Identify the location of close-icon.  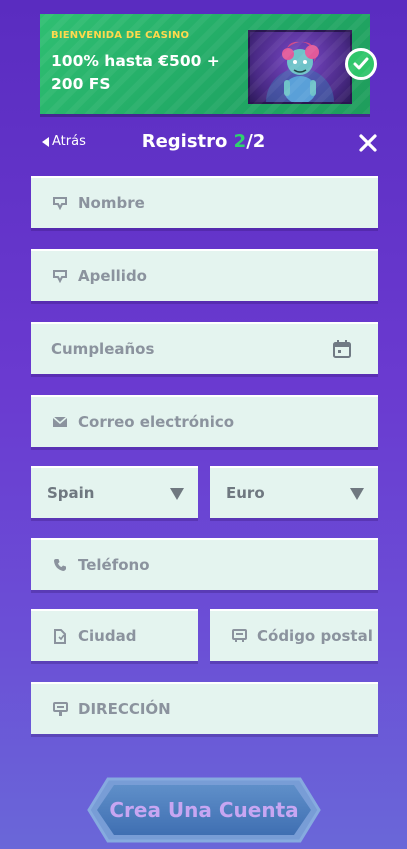
(368, 143).